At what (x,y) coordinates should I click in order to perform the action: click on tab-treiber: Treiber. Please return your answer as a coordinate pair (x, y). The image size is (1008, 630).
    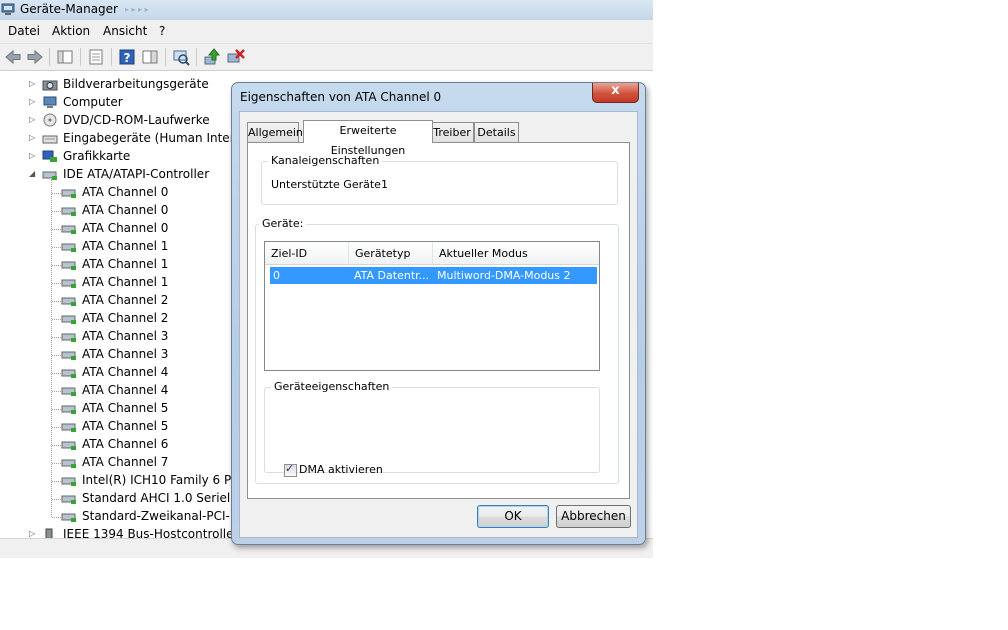
    Looking at the image, I should click on (452, 132).